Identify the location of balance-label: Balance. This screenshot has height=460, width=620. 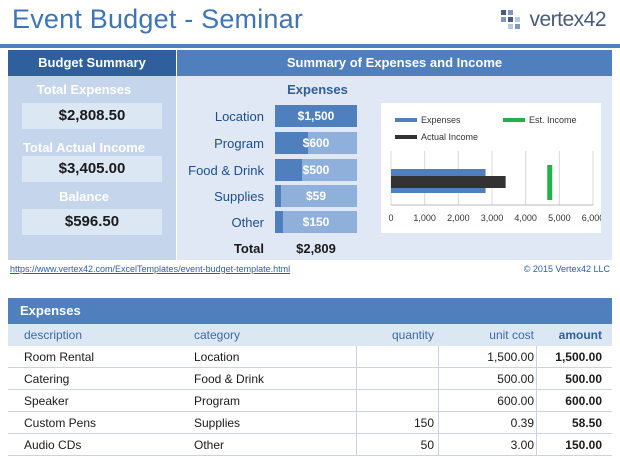
(84, 196).